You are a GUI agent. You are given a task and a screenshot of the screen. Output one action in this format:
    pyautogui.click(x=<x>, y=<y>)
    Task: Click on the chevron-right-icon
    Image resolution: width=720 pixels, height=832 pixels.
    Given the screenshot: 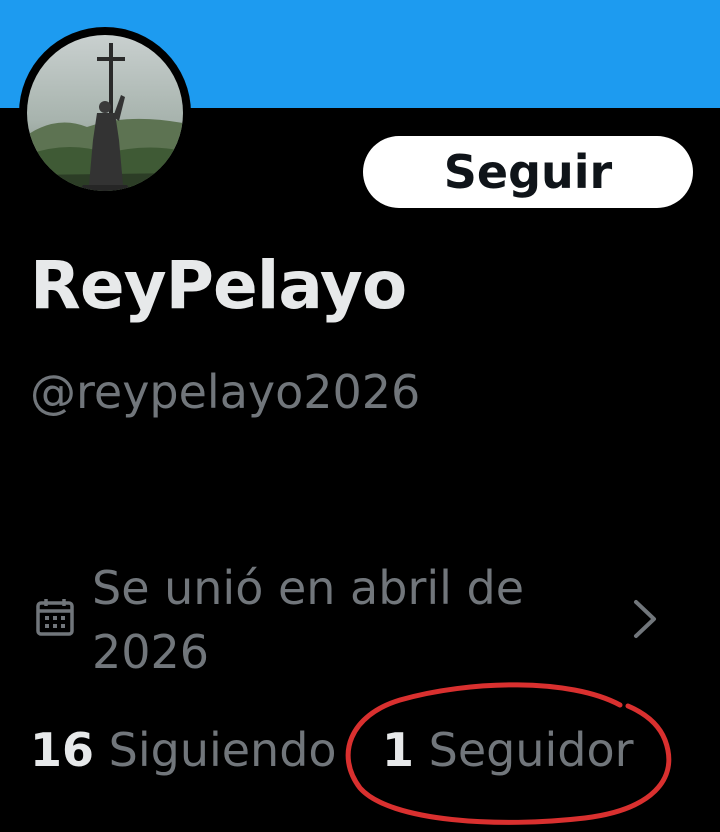 What is the action you would take?
    pyautogui.click(x=645, y=619)
    